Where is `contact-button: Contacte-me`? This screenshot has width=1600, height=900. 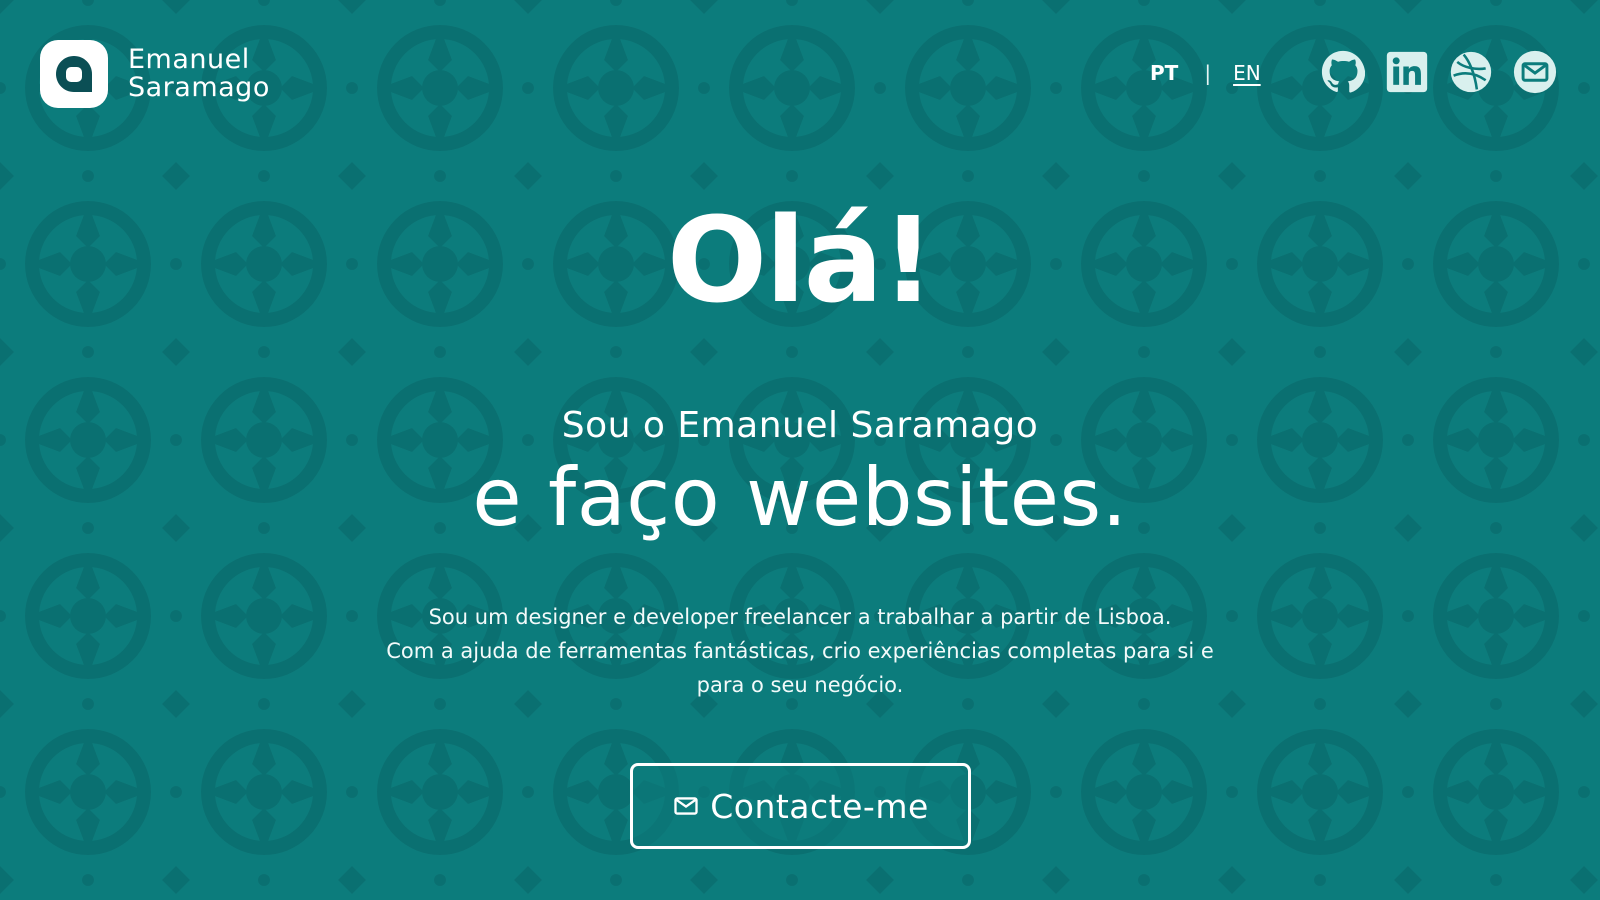
contact-button: Contacte-me is located at coordinates (800, 806).